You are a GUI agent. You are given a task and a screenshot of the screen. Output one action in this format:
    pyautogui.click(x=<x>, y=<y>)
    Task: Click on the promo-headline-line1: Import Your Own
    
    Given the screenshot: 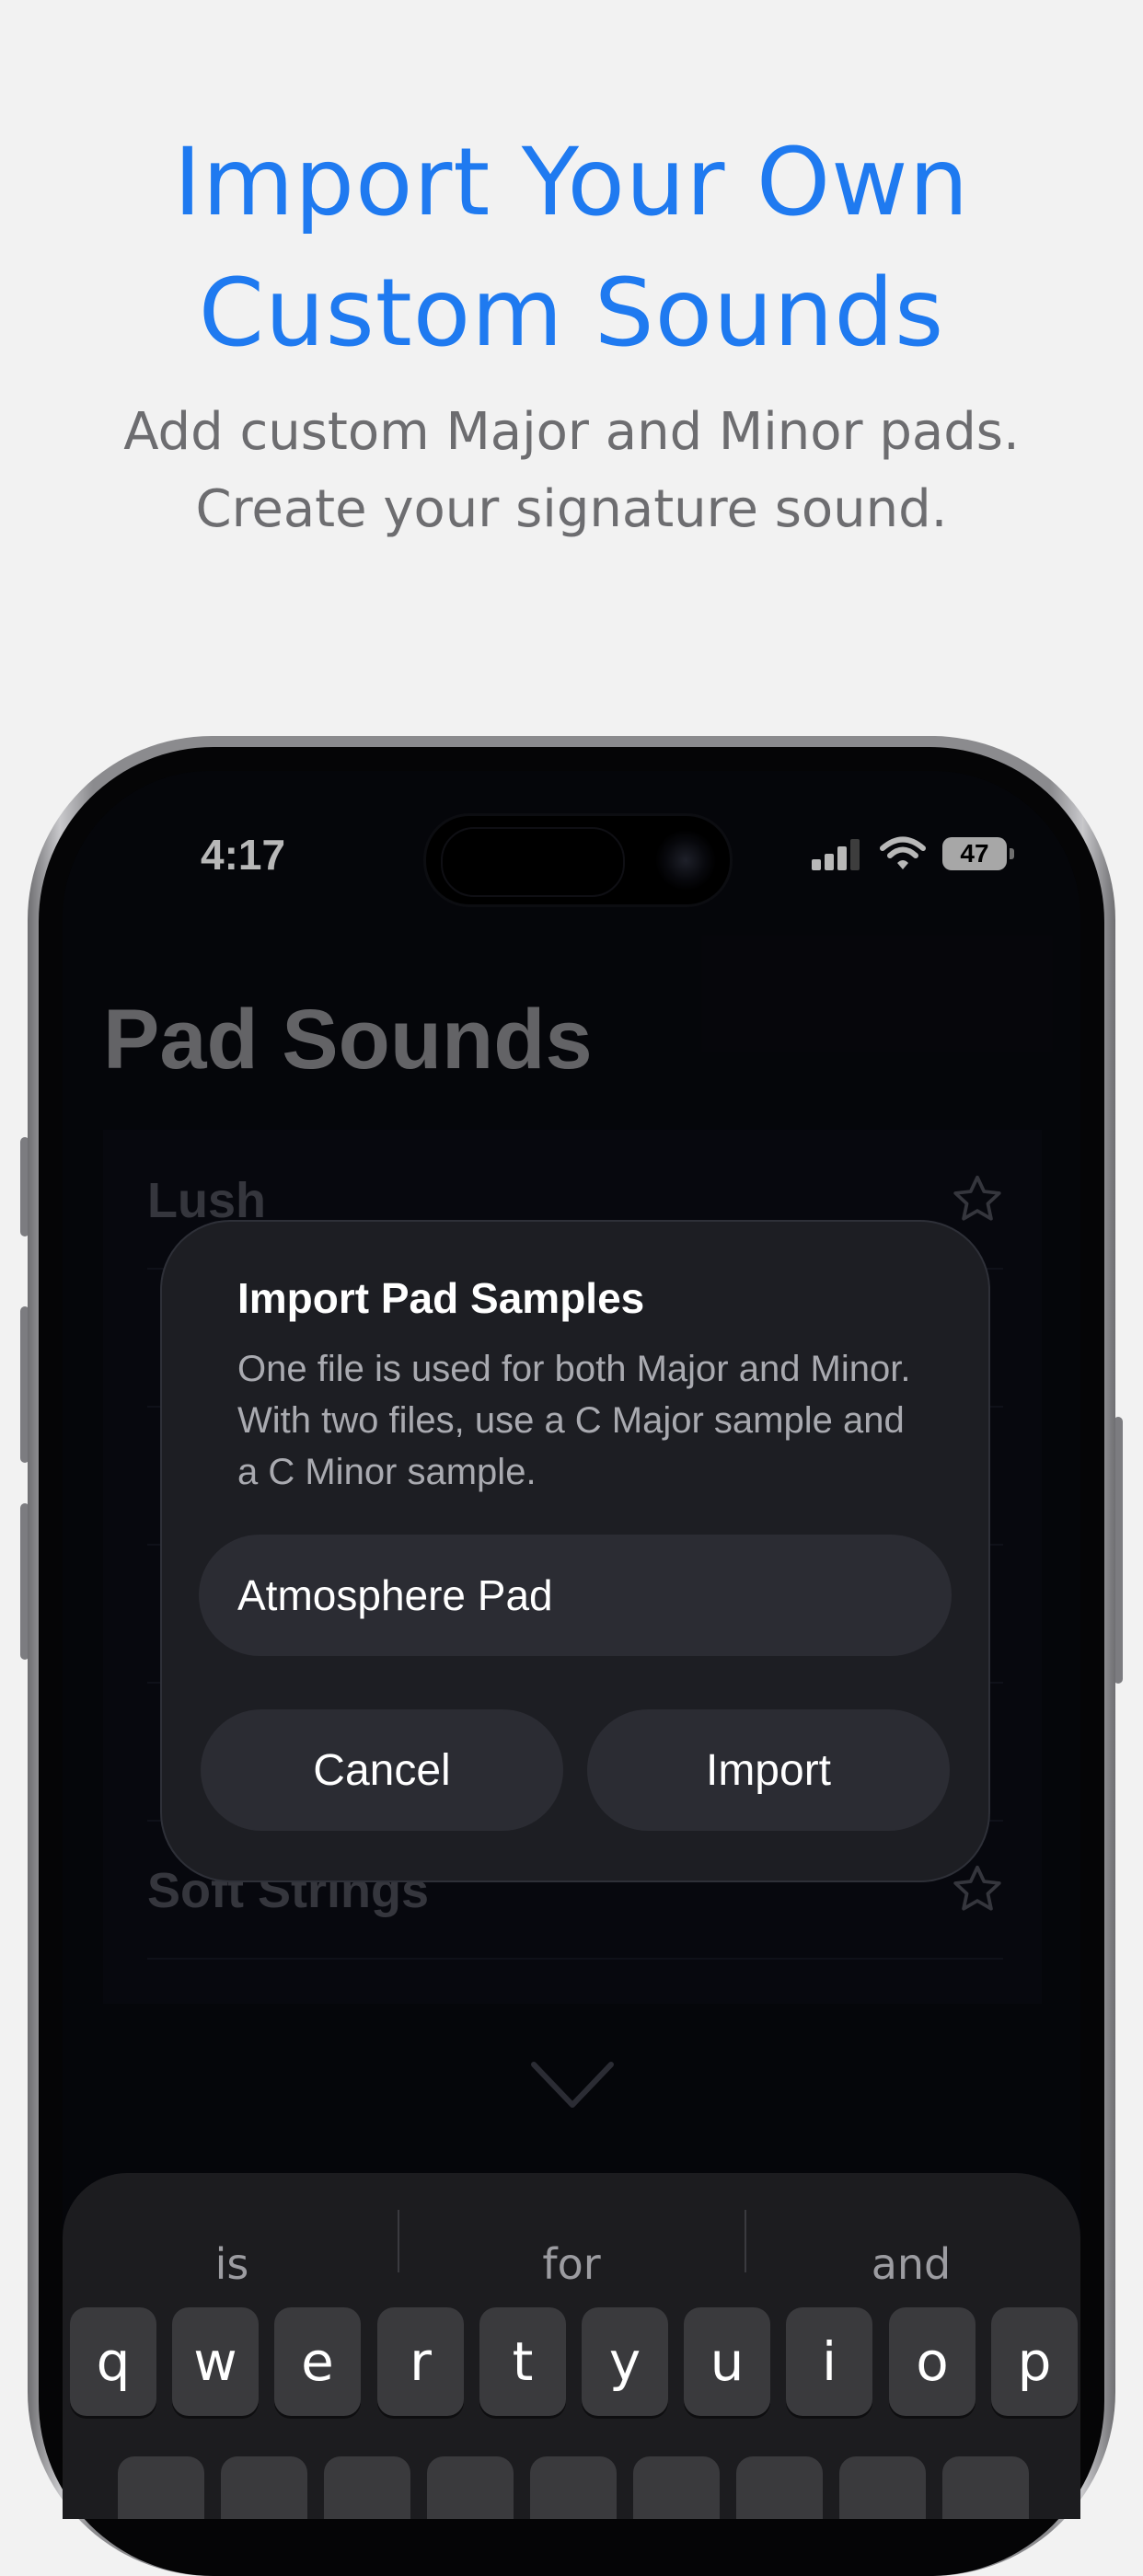 What is the action you would take?
    pyautogui.click(x=571, y=182)
    